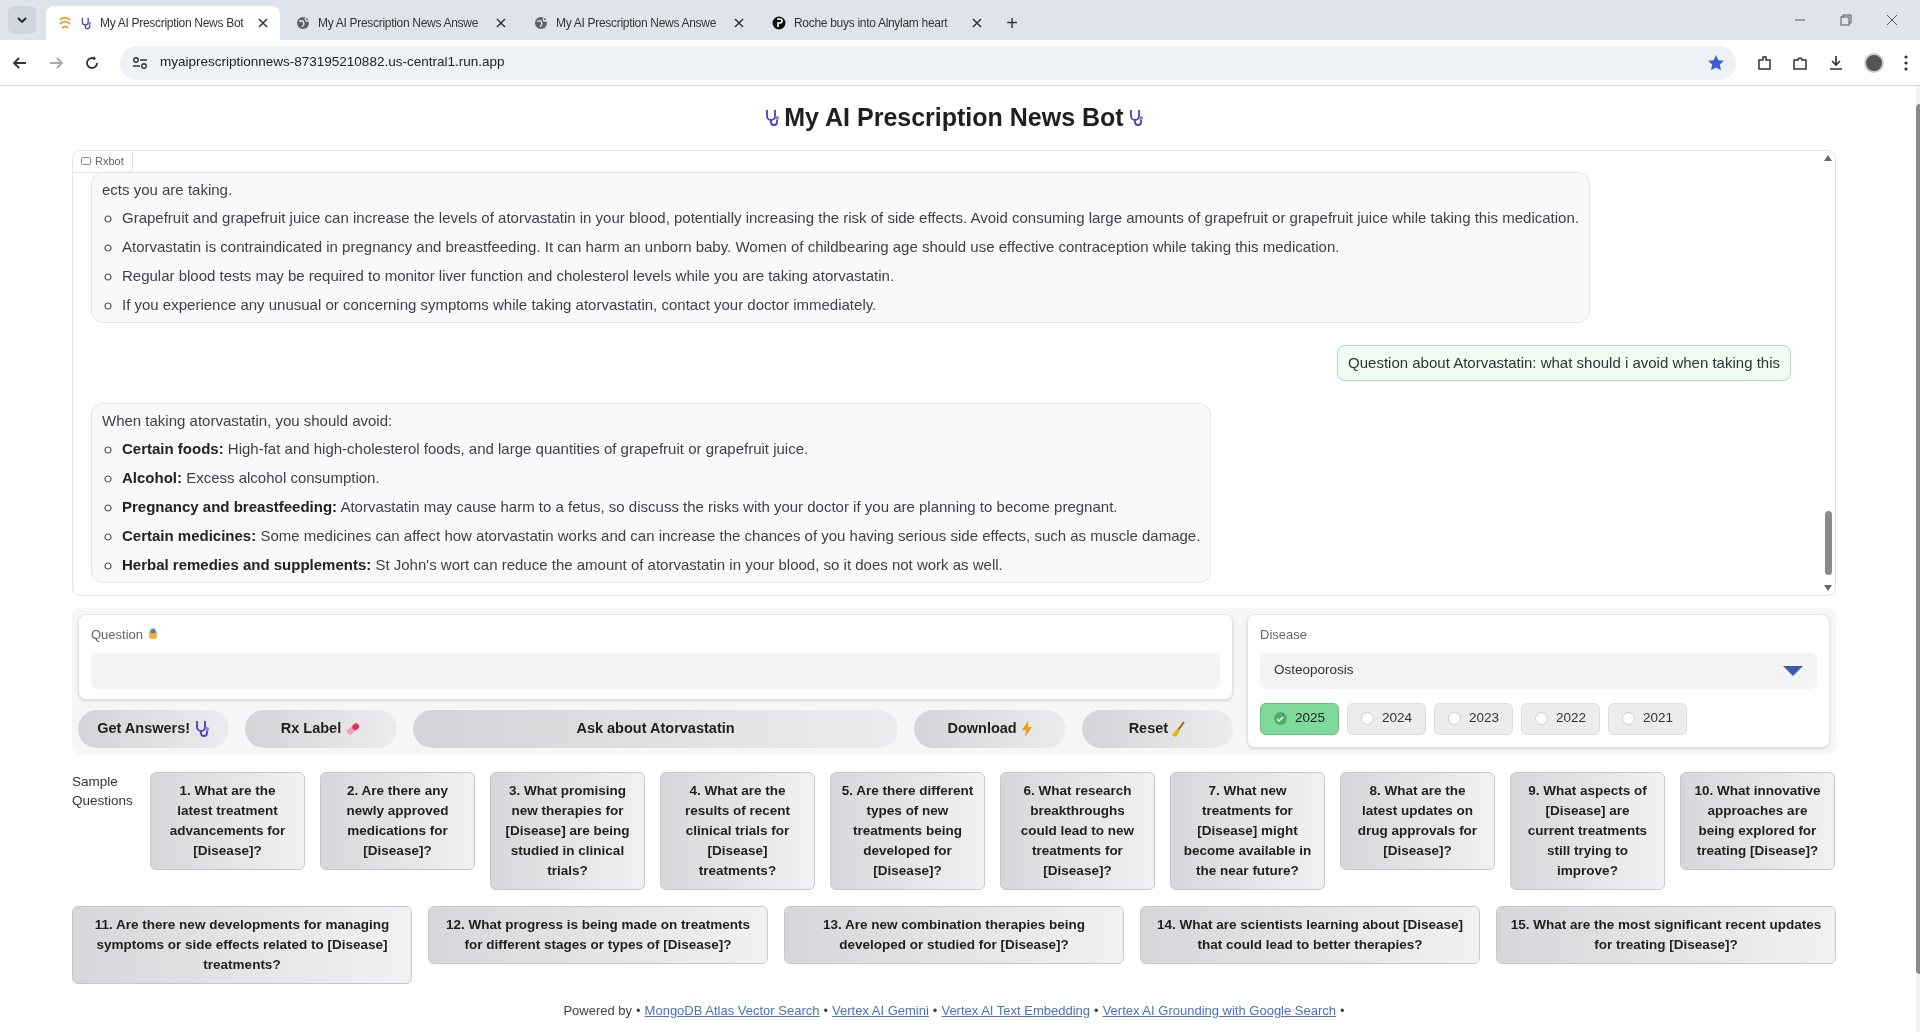 The image size is (1920, 1032). What do you see at coordinates (1077, 830) in the screenshot?
I see `sample-question-button: 6. What research breakthroughs could lead to new treatments for [Disease]?` at bounding box center [1077, 830].